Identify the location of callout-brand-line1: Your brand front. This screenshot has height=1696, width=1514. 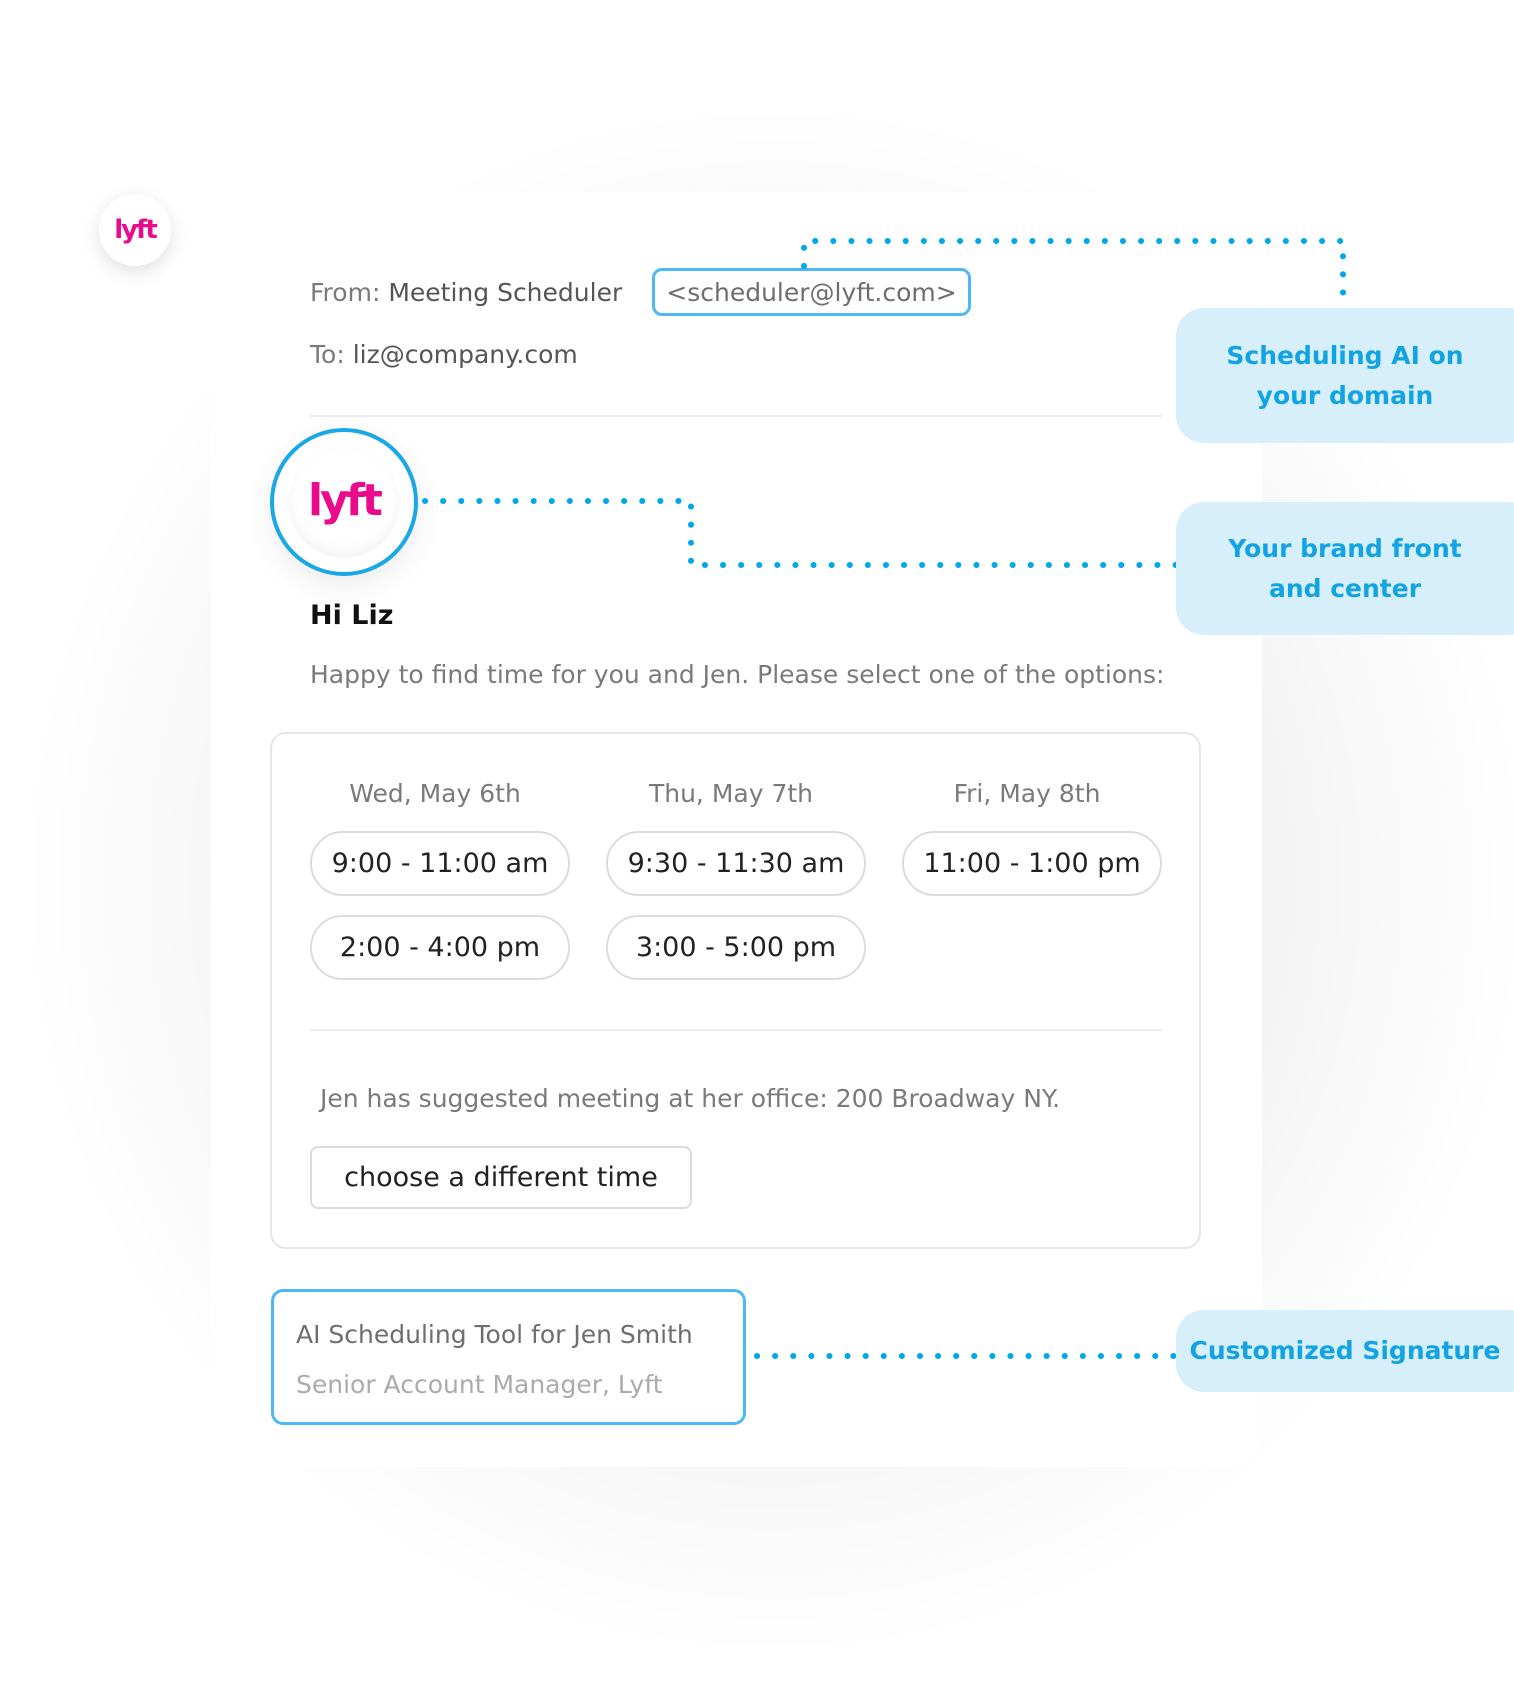
(1345, 548).